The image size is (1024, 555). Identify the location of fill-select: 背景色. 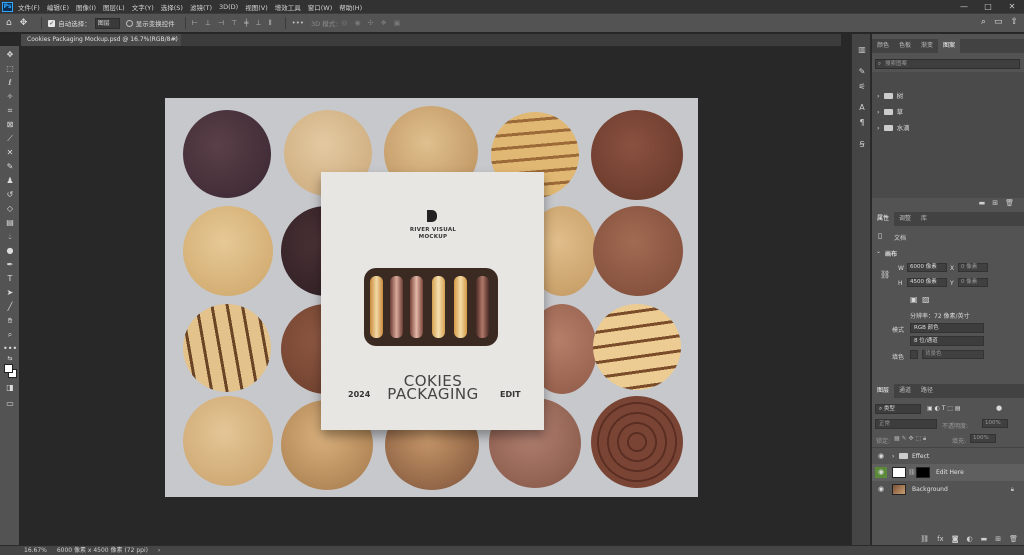
(953, 354).